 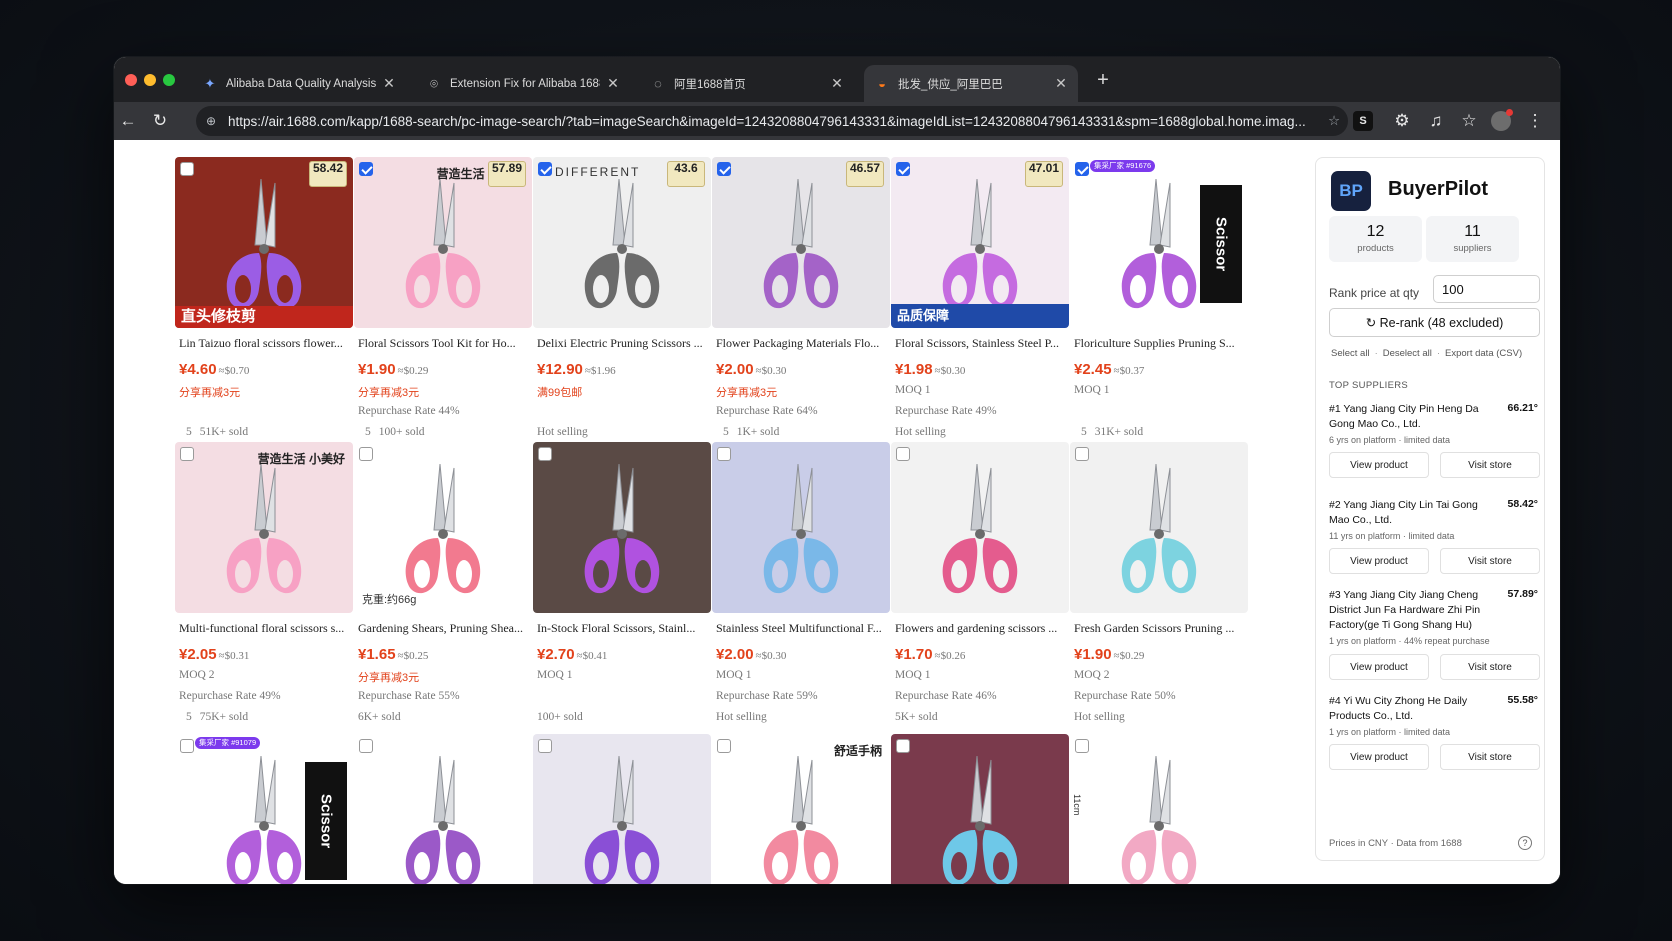 I want to click on image-overlay-text: 品质保障, so click(x=980, y=316).